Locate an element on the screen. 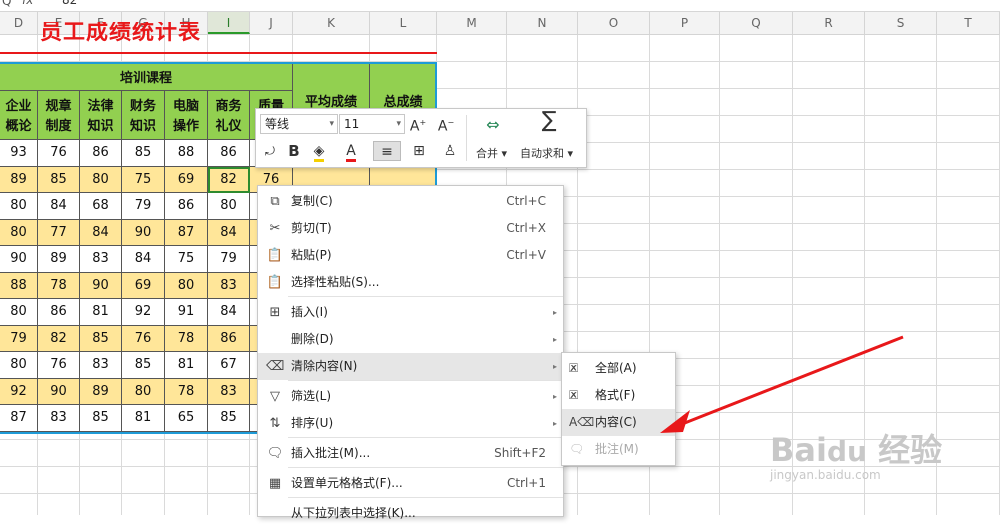 The width and height of the screenshot is (1000, 527). arrow-head is located at coordinates (675, 421).